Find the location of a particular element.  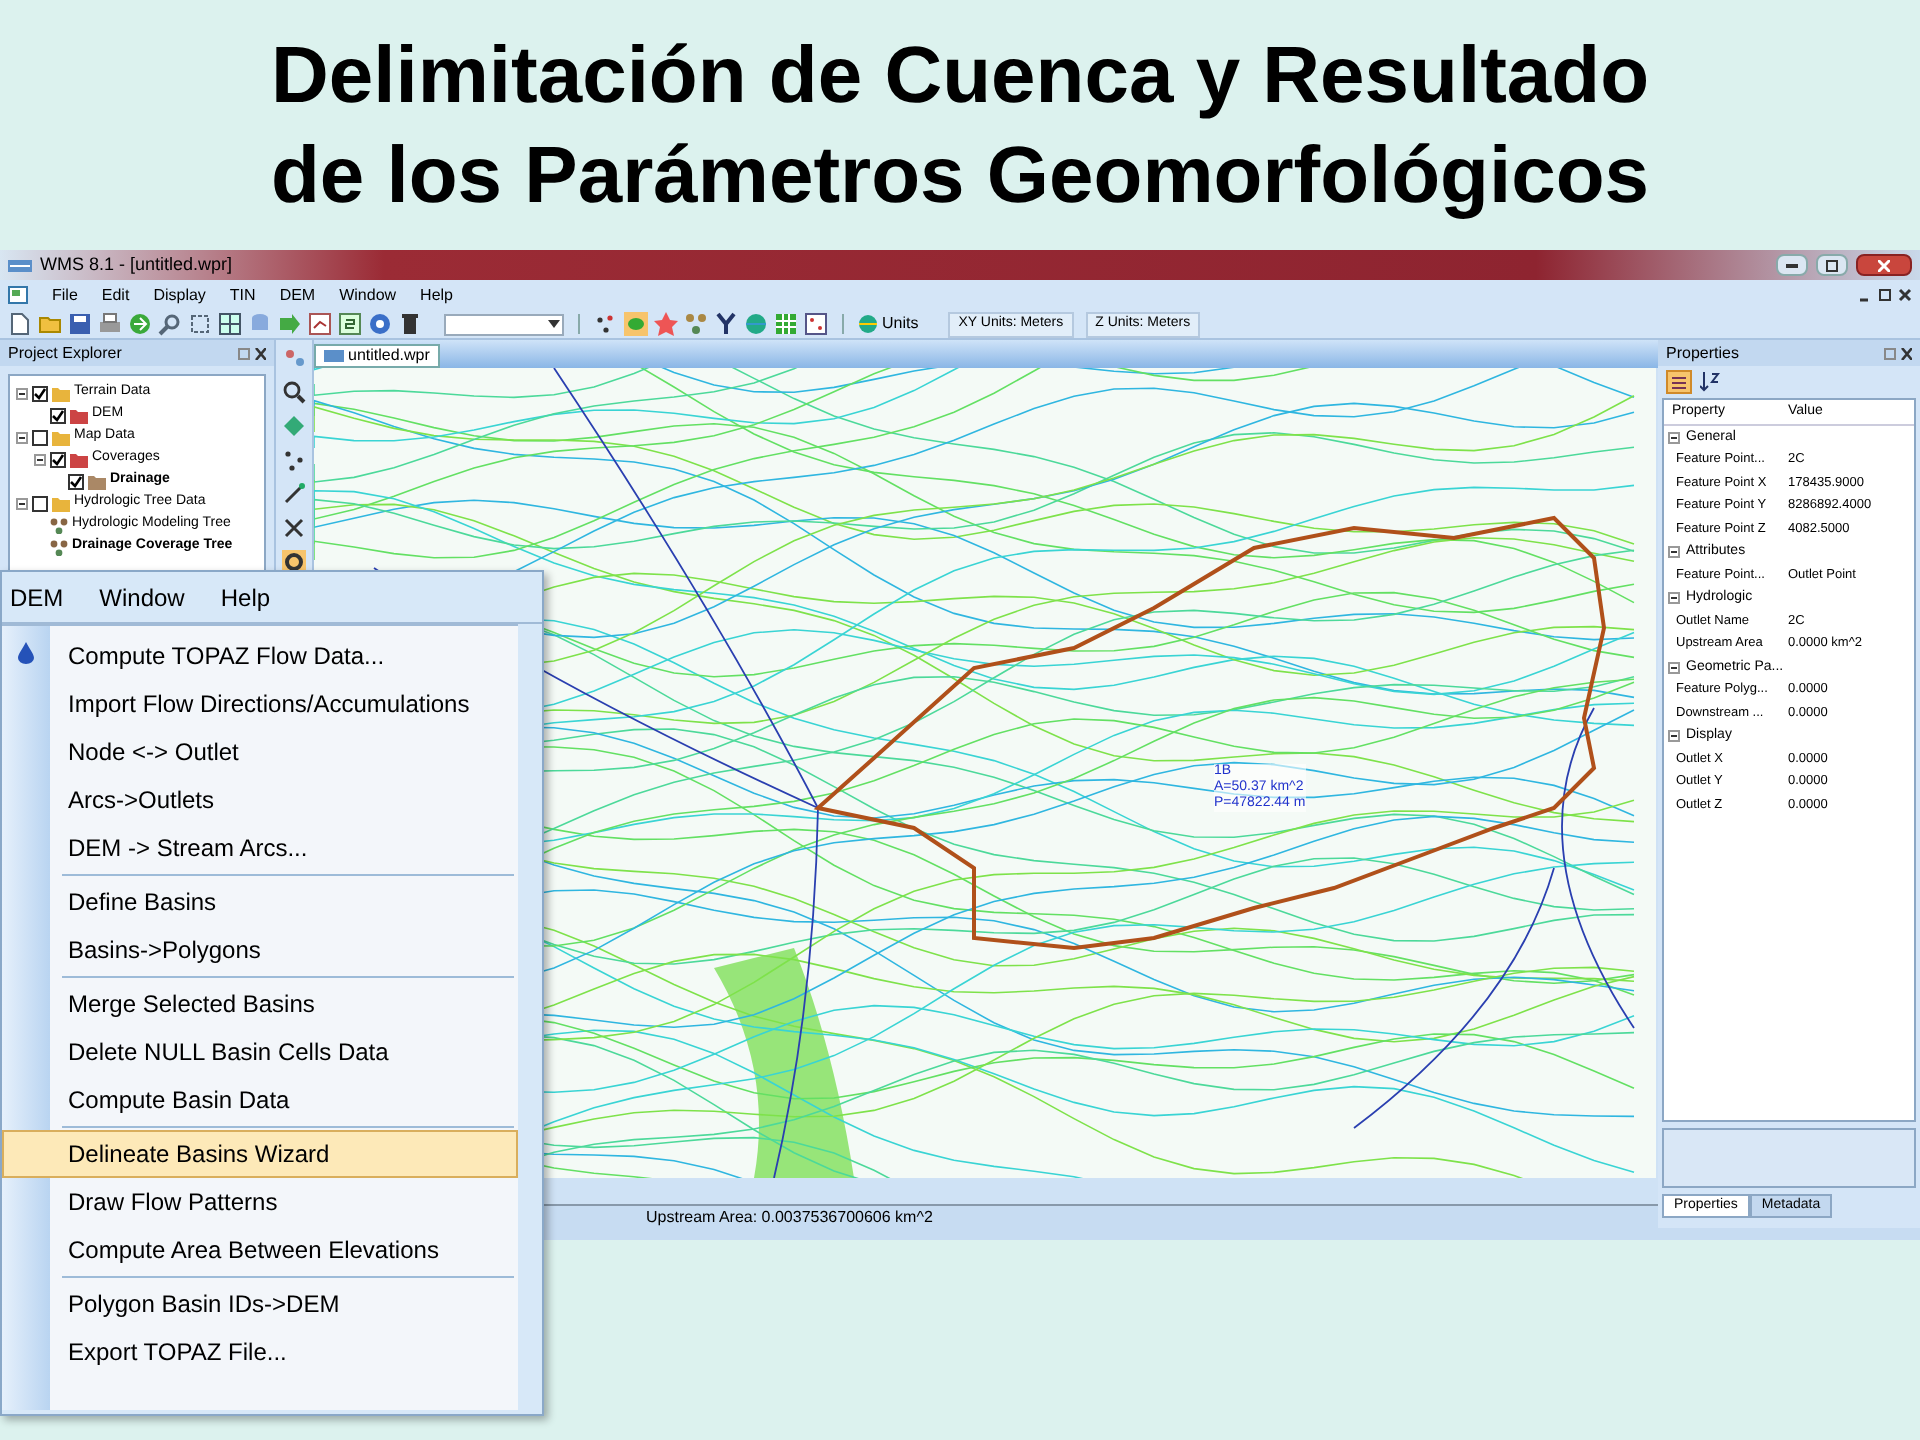

close-button is located at coordinates (1884, 265).